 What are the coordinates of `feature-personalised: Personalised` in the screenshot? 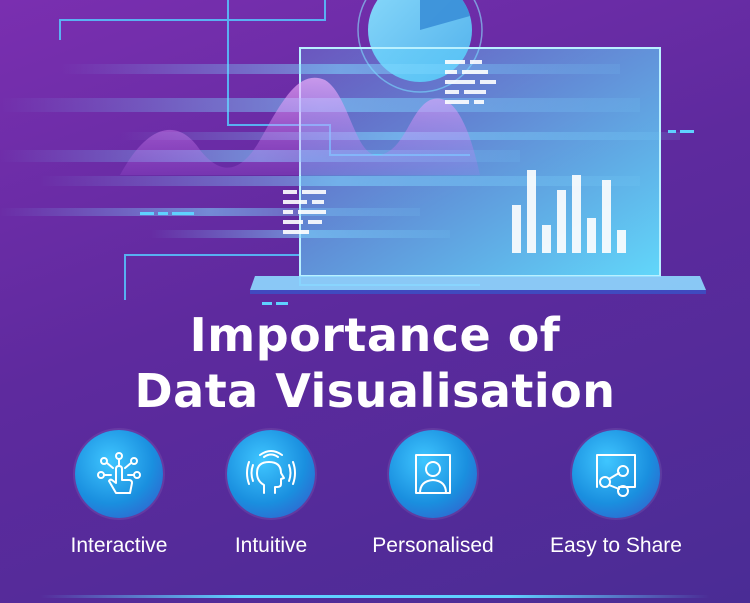 It's located at (433, 494).